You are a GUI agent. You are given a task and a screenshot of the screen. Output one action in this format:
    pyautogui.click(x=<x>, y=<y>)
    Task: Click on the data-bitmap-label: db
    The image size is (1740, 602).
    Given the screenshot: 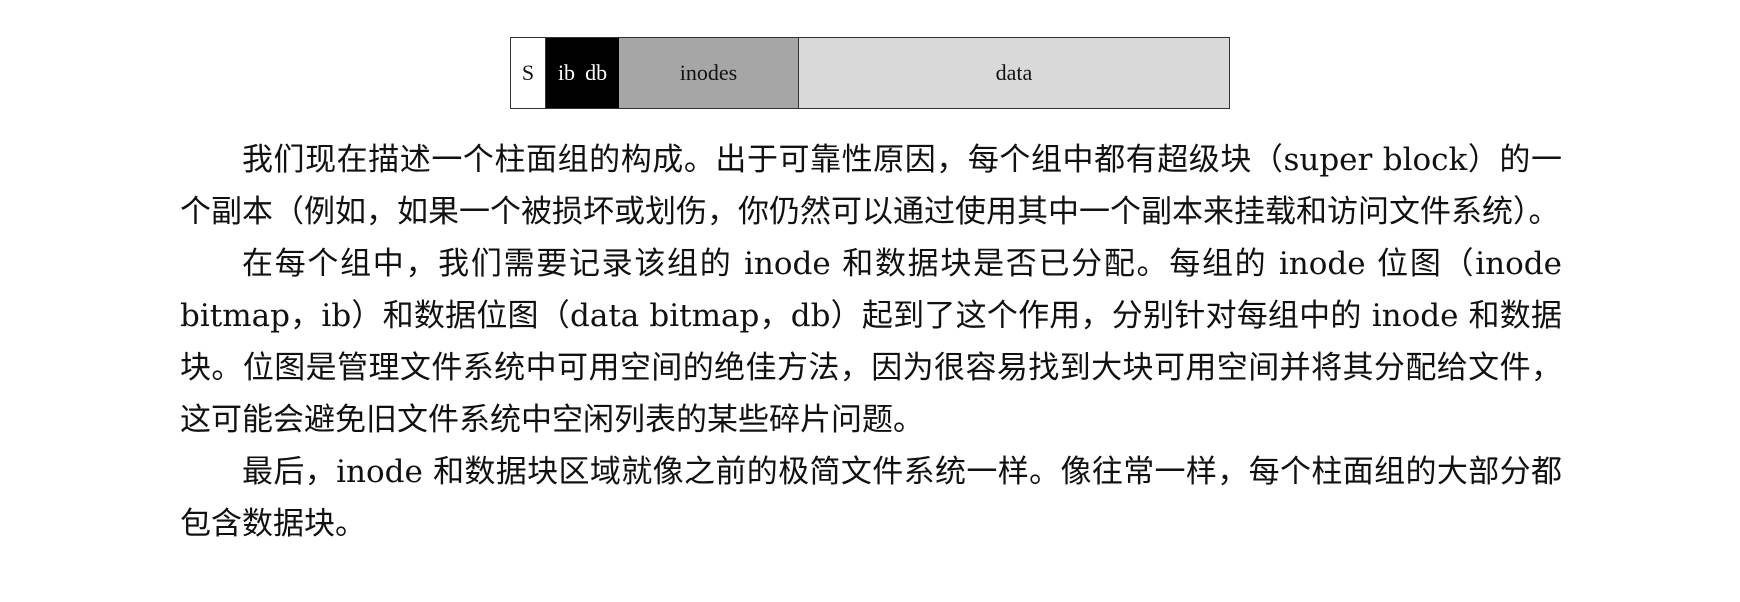 What is the action you would take?
    pyautogui.click(x=596, y=72)
    